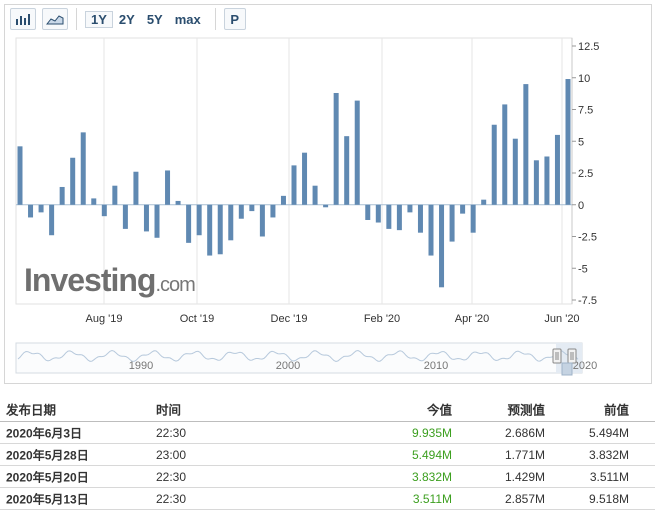 This screenshot has width=655, height=516. Describe the element at coordinates (439, 410) in the screenshot. I see `header-actual: 今值` at that location.